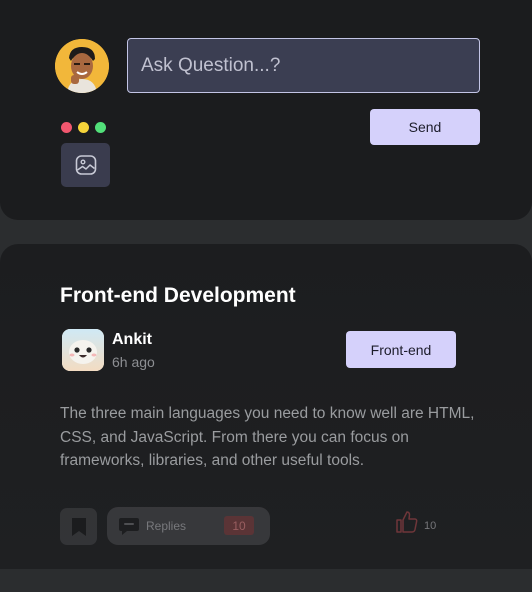 Image resolution: width=532 pixels, height=592 pixels. Describe the element at coordinates (166, 526) in the screenshot. I see `replies-label: Replies` at that location.